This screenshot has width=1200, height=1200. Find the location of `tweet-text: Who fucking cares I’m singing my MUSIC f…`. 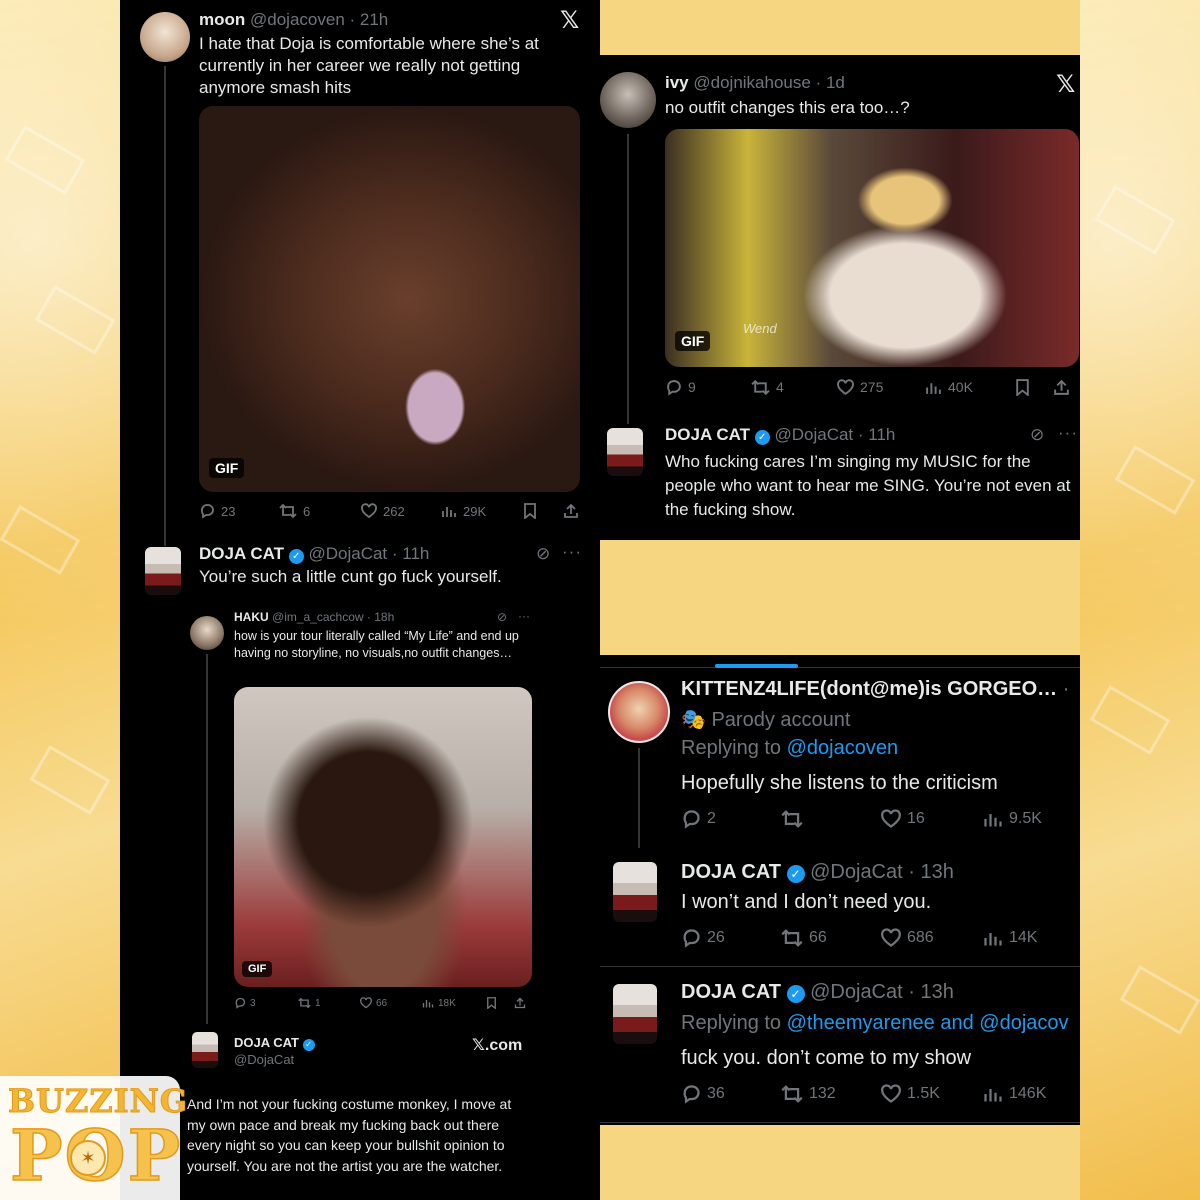

tweet-text: Who fucking cares I’m singing my MUSIC f… is located at coordinates (868, 485).